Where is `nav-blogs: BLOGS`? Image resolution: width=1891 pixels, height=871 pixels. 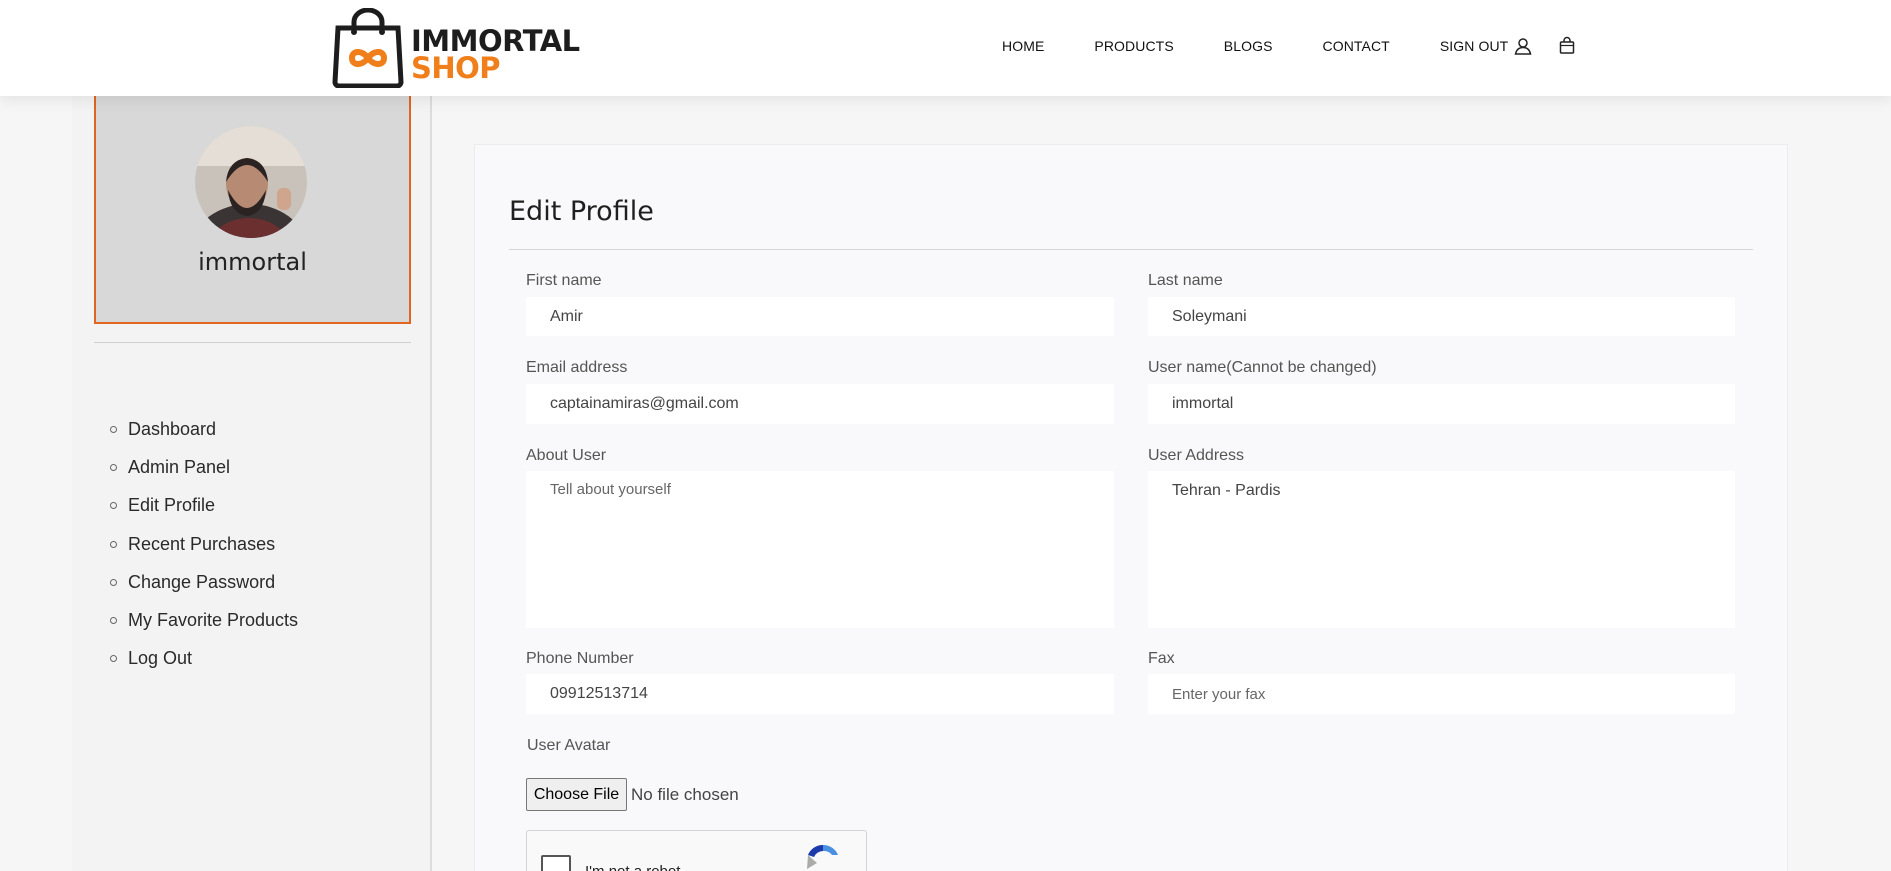
nav-blogs: BLOGS is located at coordinates (1248, 46).